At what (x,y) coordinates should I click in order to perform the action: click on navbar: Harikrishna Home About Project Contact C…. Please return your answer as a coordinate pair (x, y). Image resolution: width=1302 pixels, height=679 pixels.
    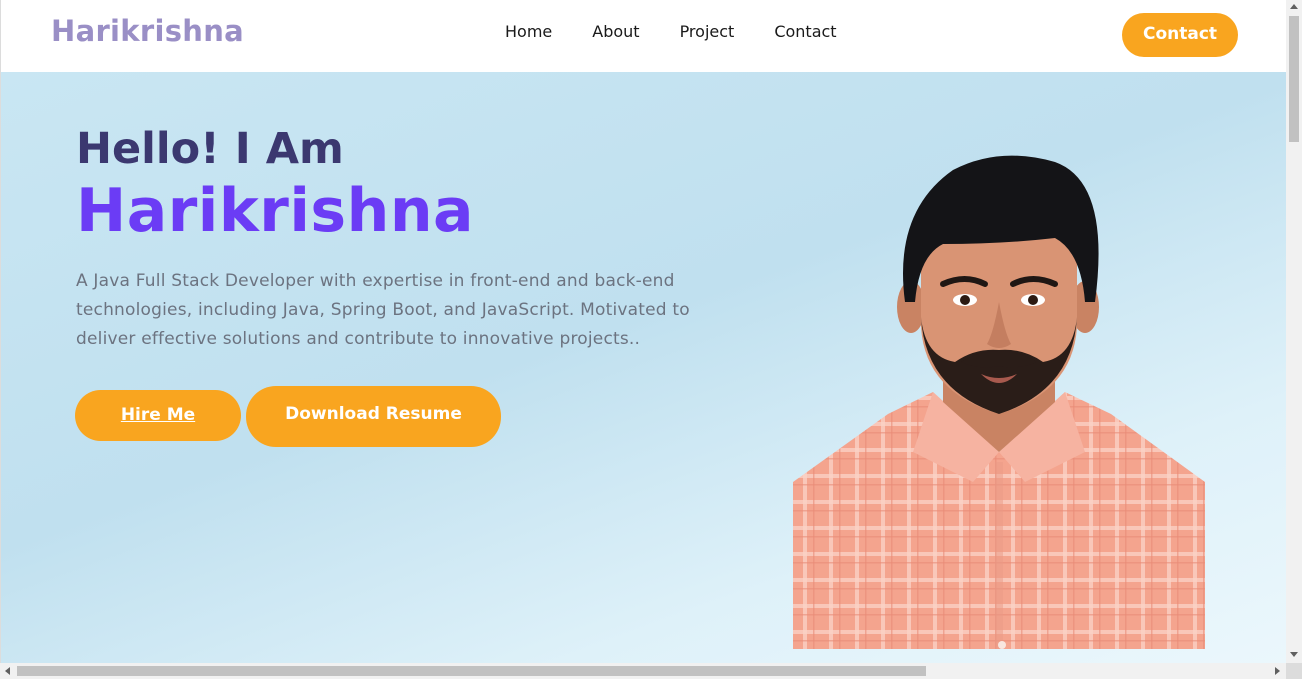
    Looking at the image, I should click on (643, 36).